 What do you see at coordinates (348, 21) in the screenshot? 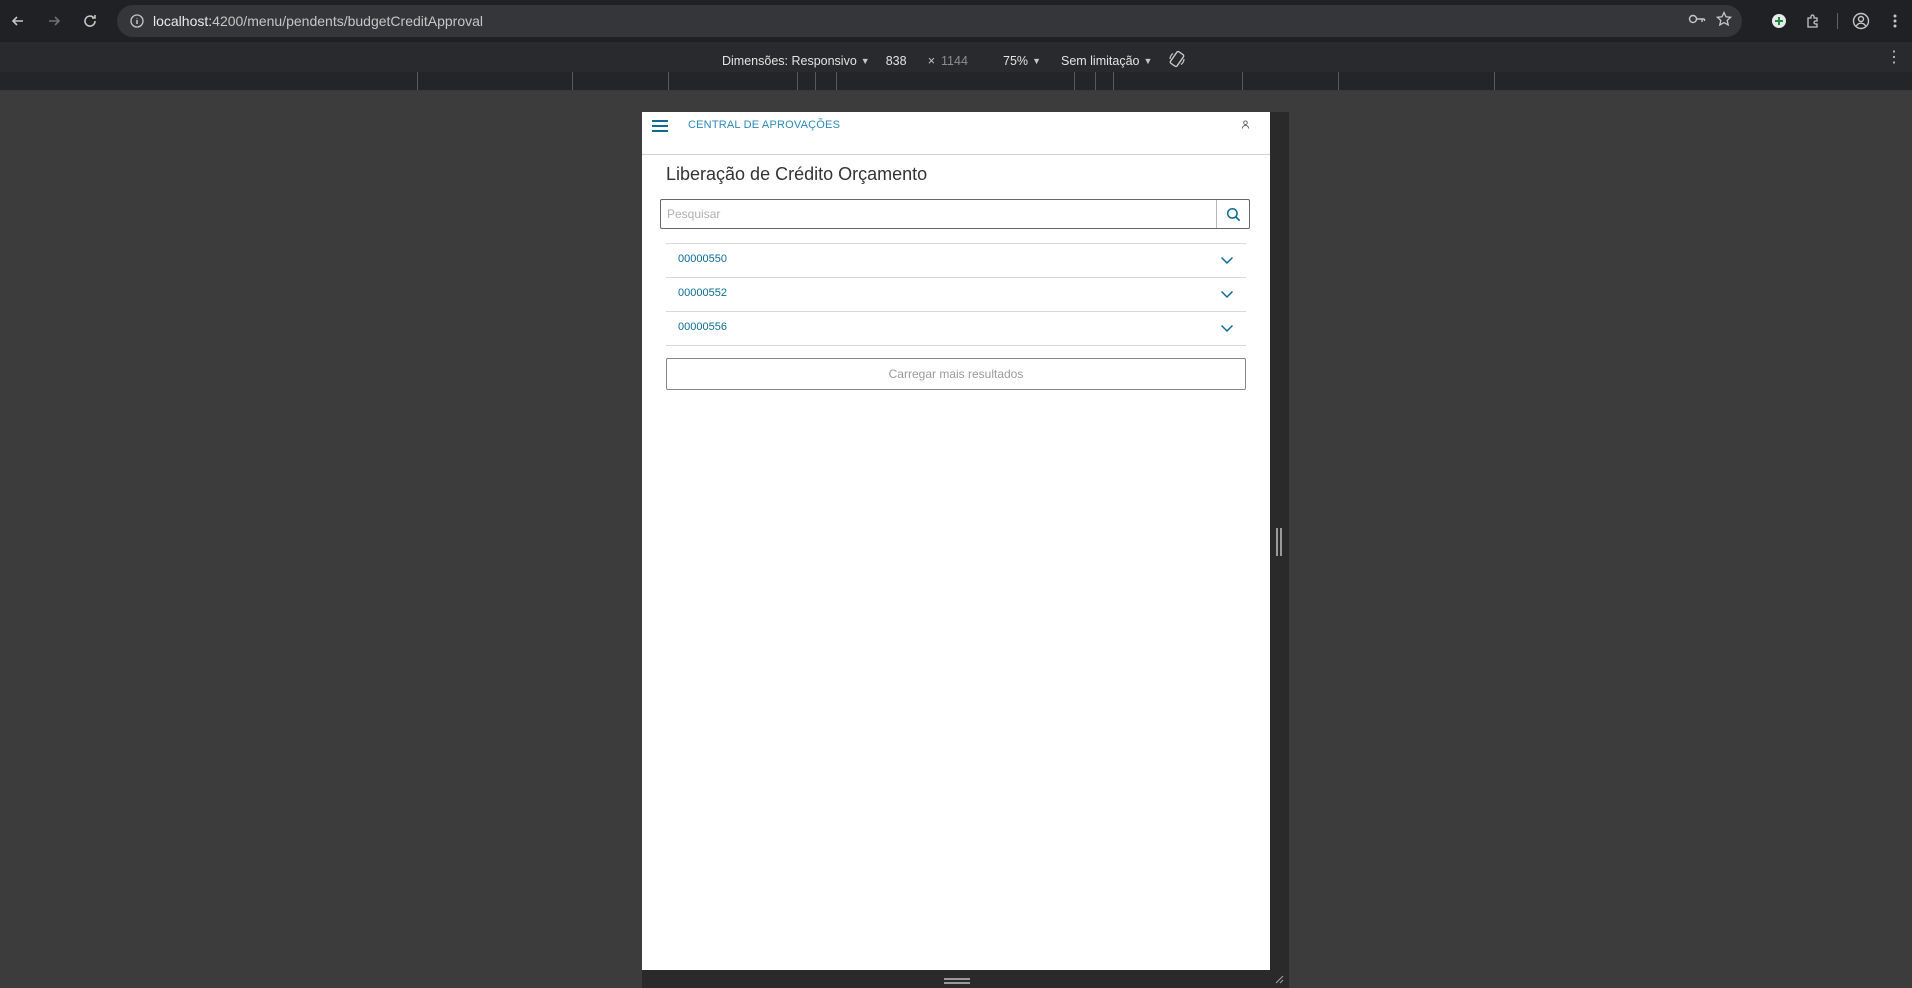
I see `url-path: 4200/menu/pendents/budgetCreditApproval` at bounding box center [348, 21].